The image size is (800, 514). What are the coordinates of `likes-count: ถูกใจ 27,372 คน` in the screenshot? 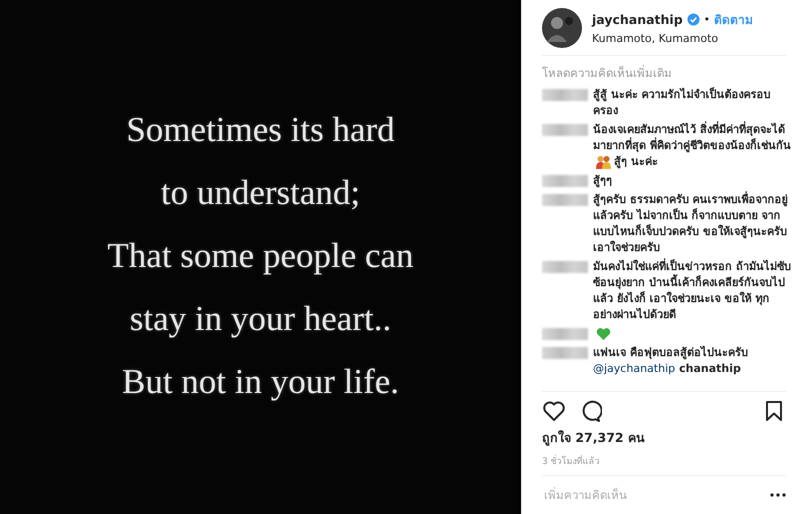 It's located at (664, 438).